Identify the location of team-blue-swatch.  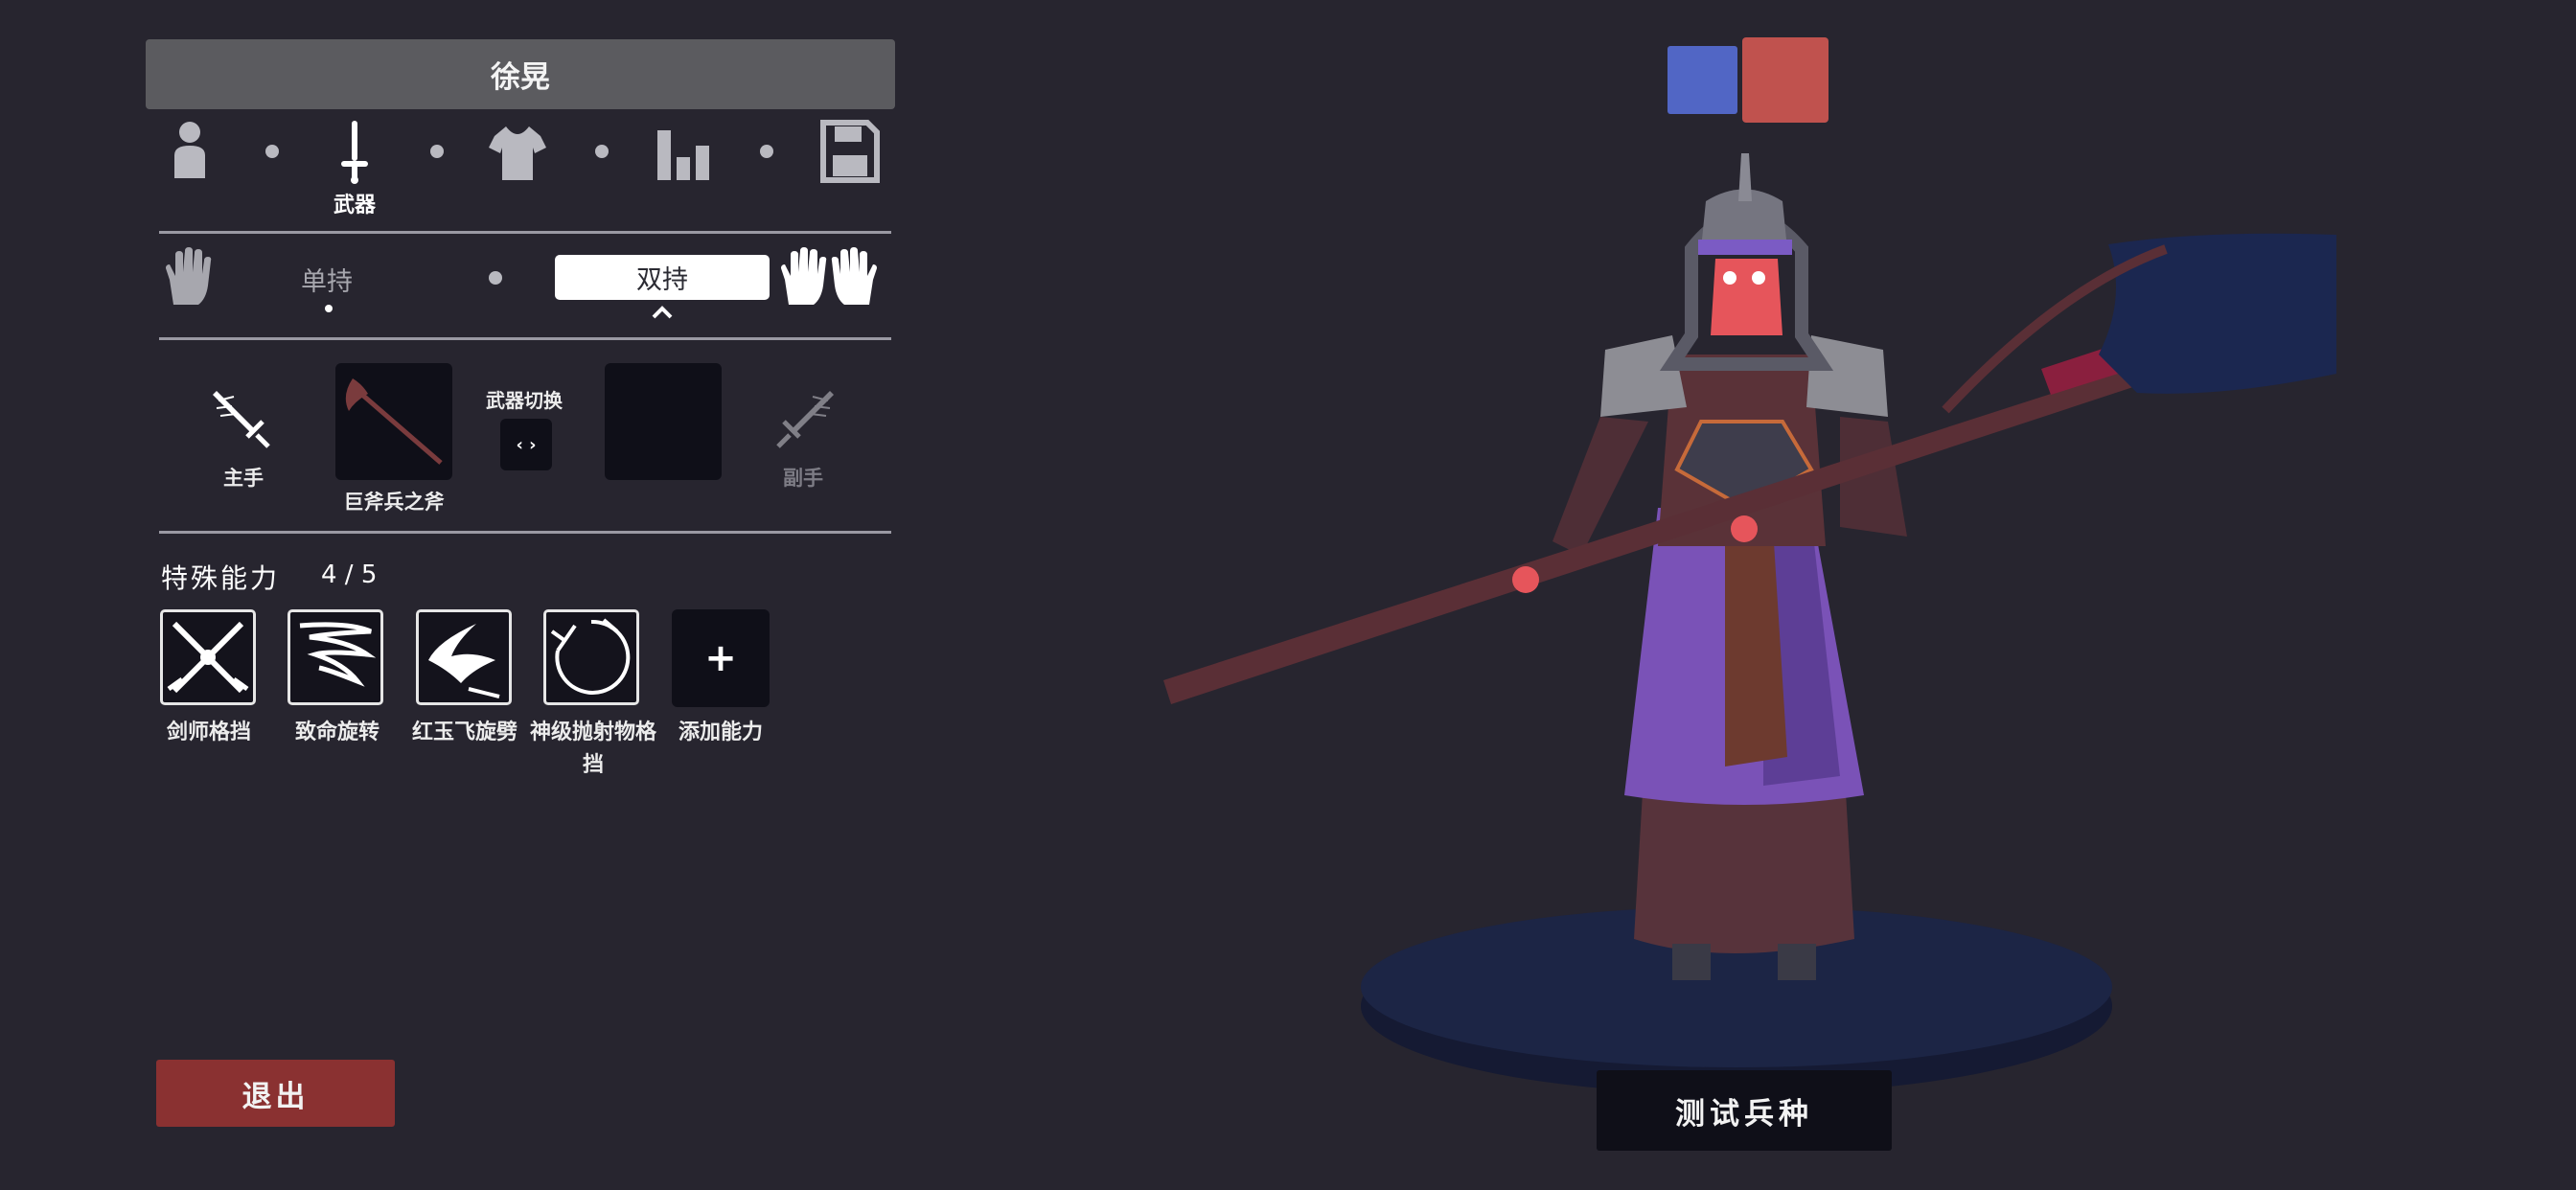
(1702, 80).